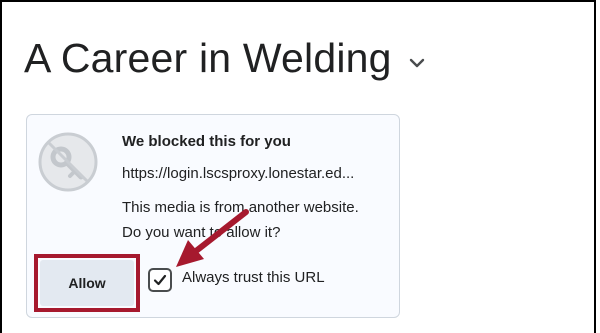  I want to click on blocked-heading: We blocked this for you, so click(206, 141).